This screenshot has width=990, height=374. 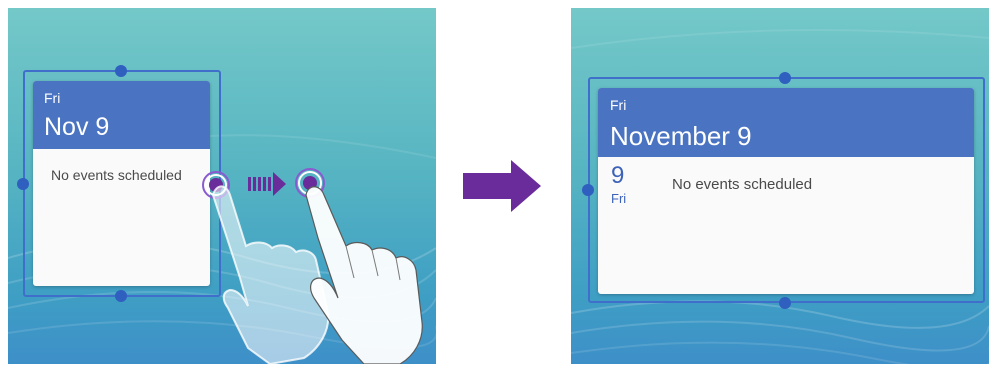 What do you see at coordinates (267, 184) in the screenshot?
I see `drag-arrow-icon` at bounding box center [267, 184].